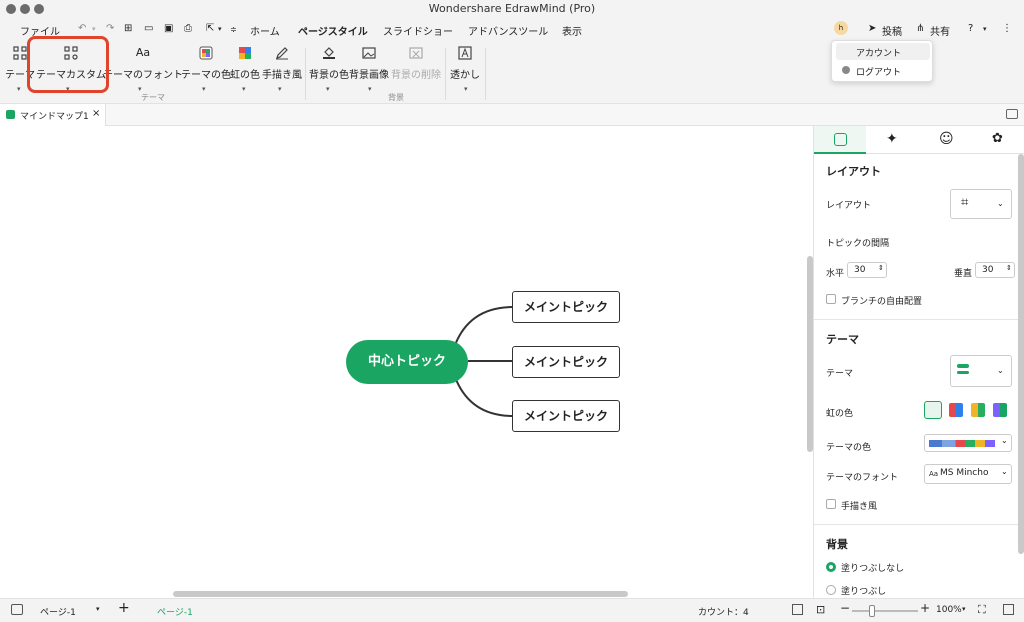 This screenshot has height=622, width=1024. What do you see at coordinates (1008, 609) in the screenshot?
I see `window-mode-icon` at bounding box center [1008, 609].